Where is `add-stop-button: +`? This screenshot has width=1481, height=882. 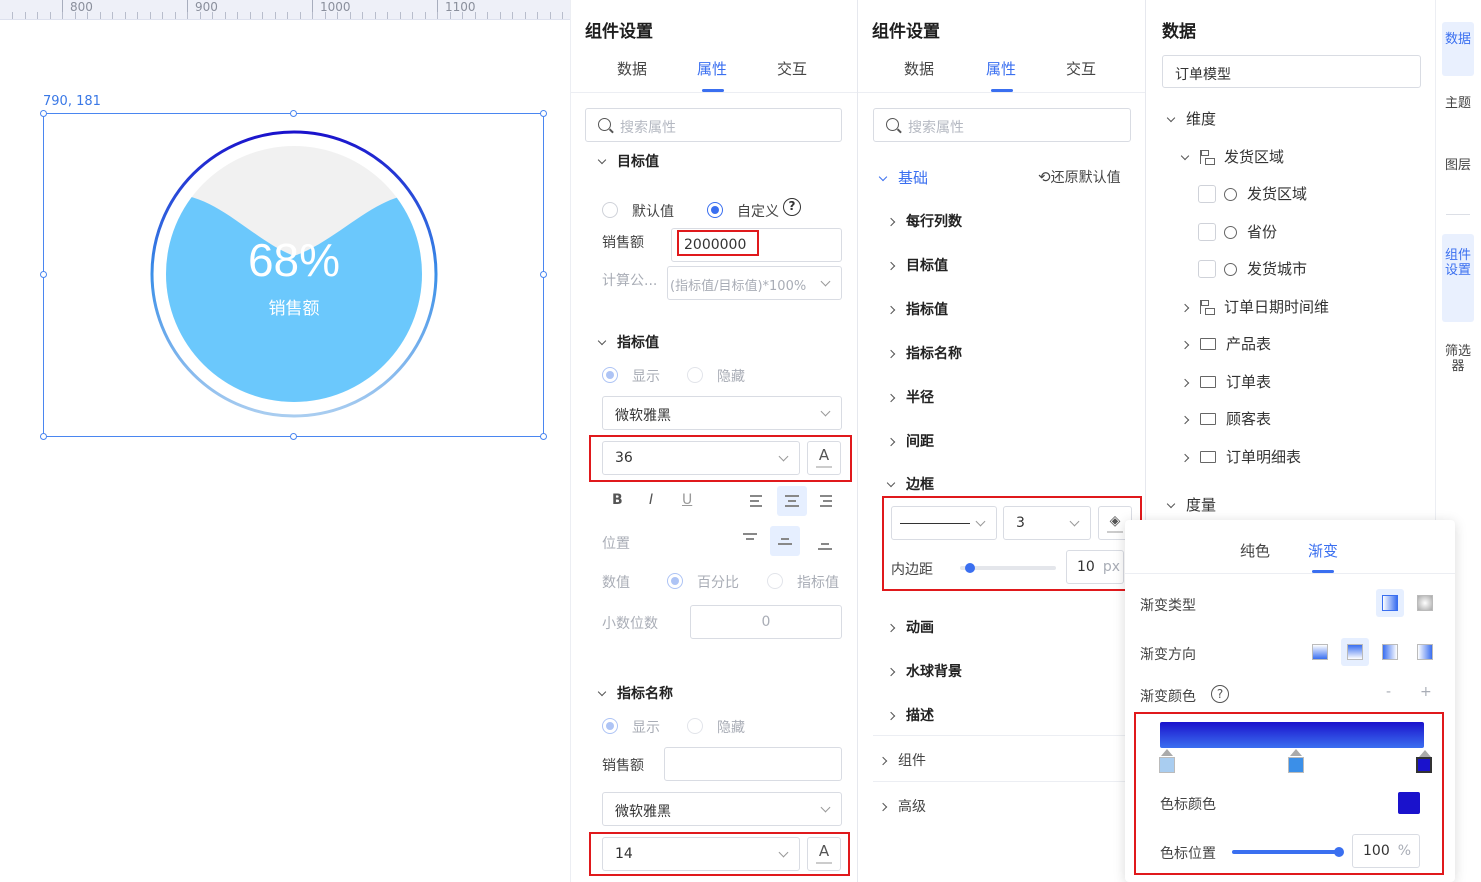
add-stop-button: + is located at coordinates (1426, 692).